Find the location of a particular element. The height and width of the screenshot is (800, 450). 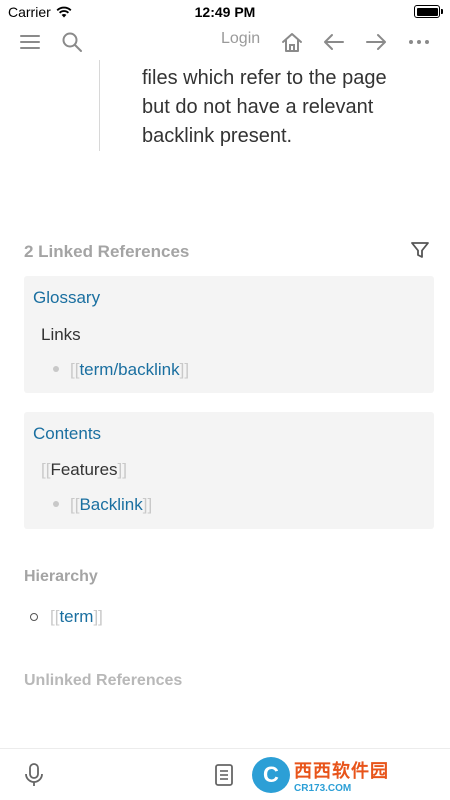

battery-icon is located at coordinates (428, 11).